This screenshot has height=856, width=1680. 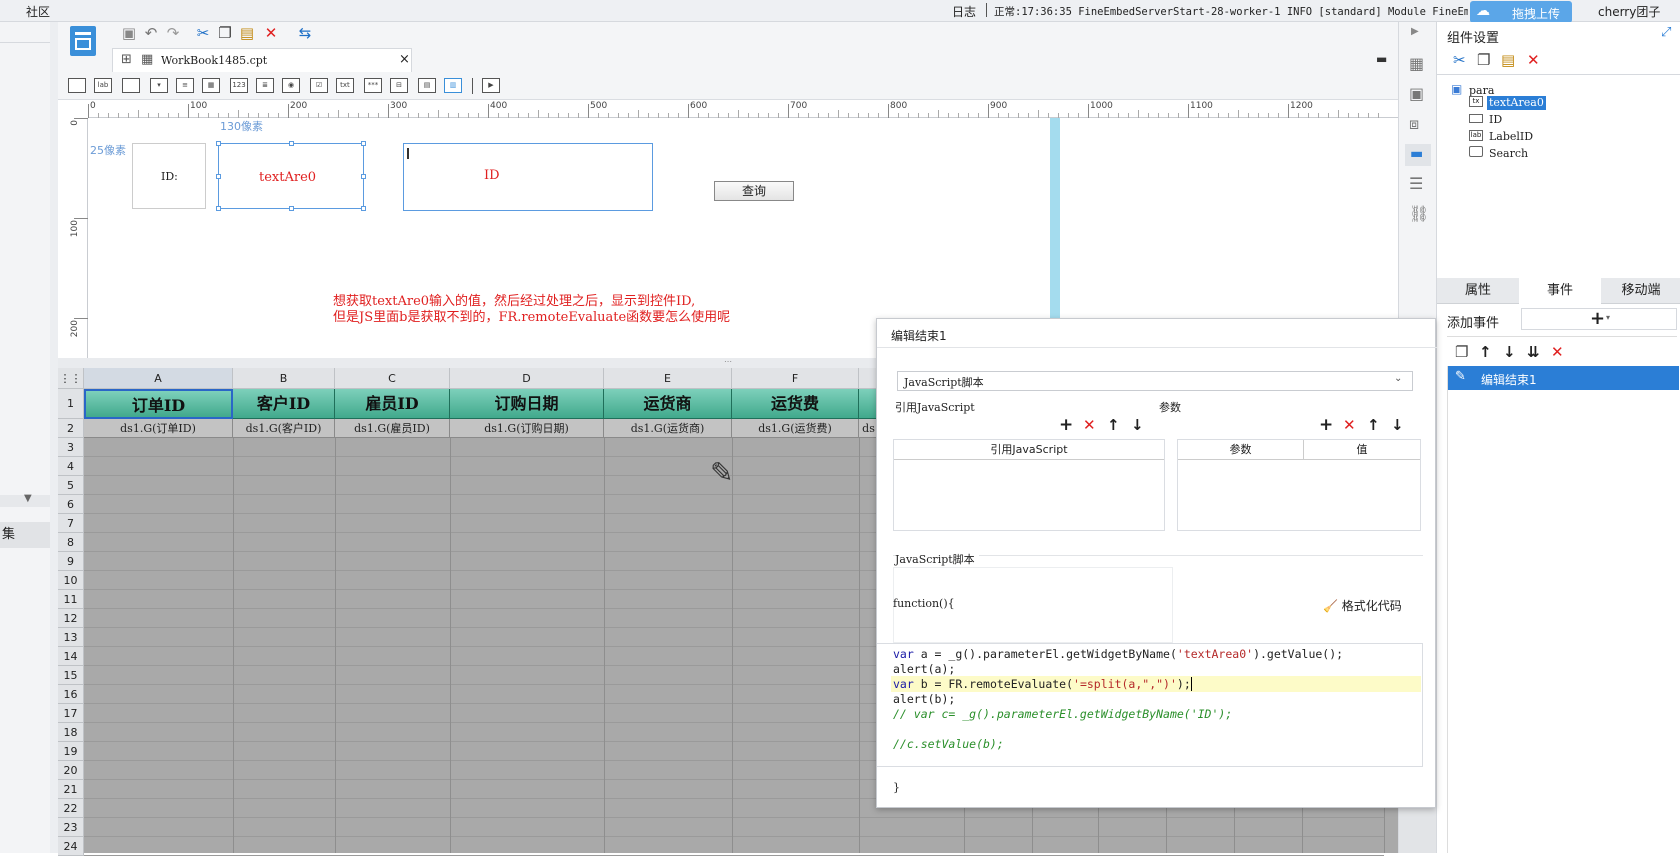 I want to click on header-cell: 运货商, so click(x=668, y=404).